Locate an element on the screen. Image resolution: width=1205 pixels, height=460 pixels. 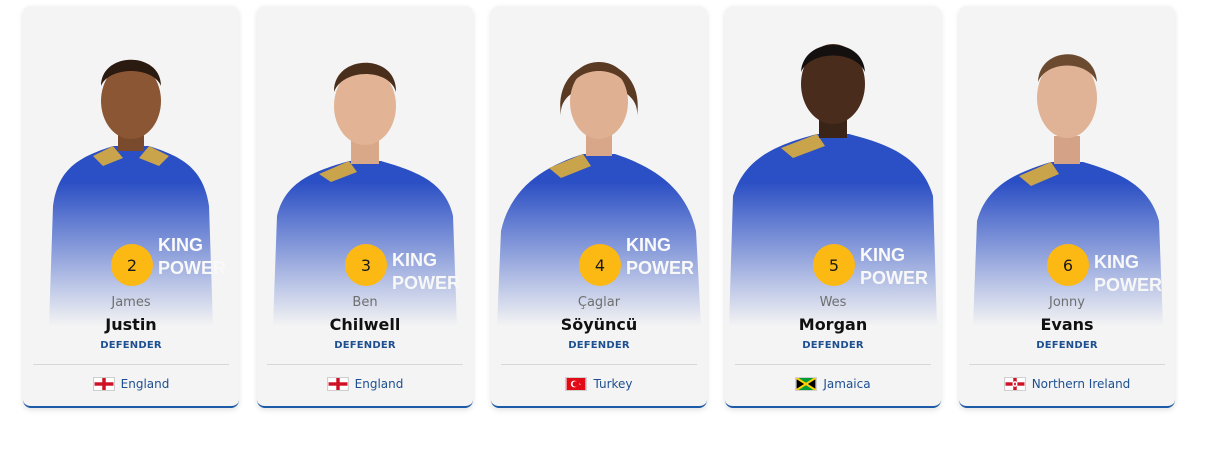
squad-number-badge: 2 is located at coordinates (132, 265).